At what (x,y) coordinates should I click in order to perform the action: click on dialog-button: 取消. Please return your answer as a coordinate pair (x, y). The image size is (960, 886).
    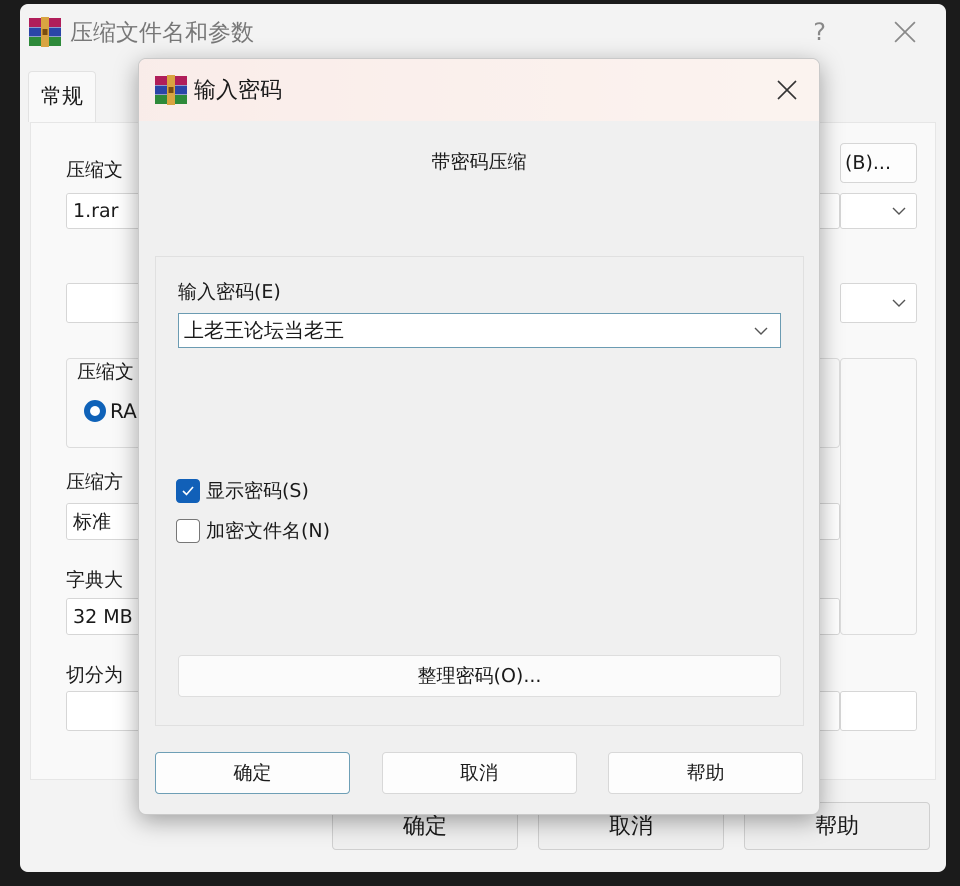
    Looking at the image, I should click on (479, 773).